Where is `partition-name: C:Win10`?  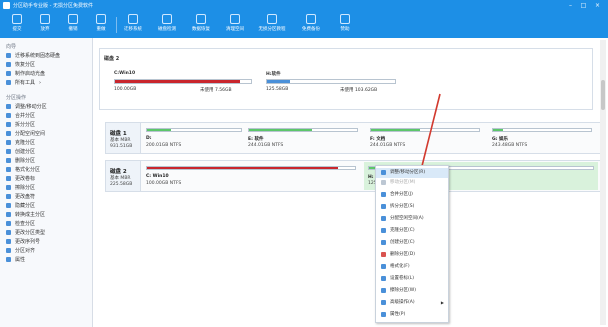
partition-name: C:Win10 is located at coordinates (125, 73).